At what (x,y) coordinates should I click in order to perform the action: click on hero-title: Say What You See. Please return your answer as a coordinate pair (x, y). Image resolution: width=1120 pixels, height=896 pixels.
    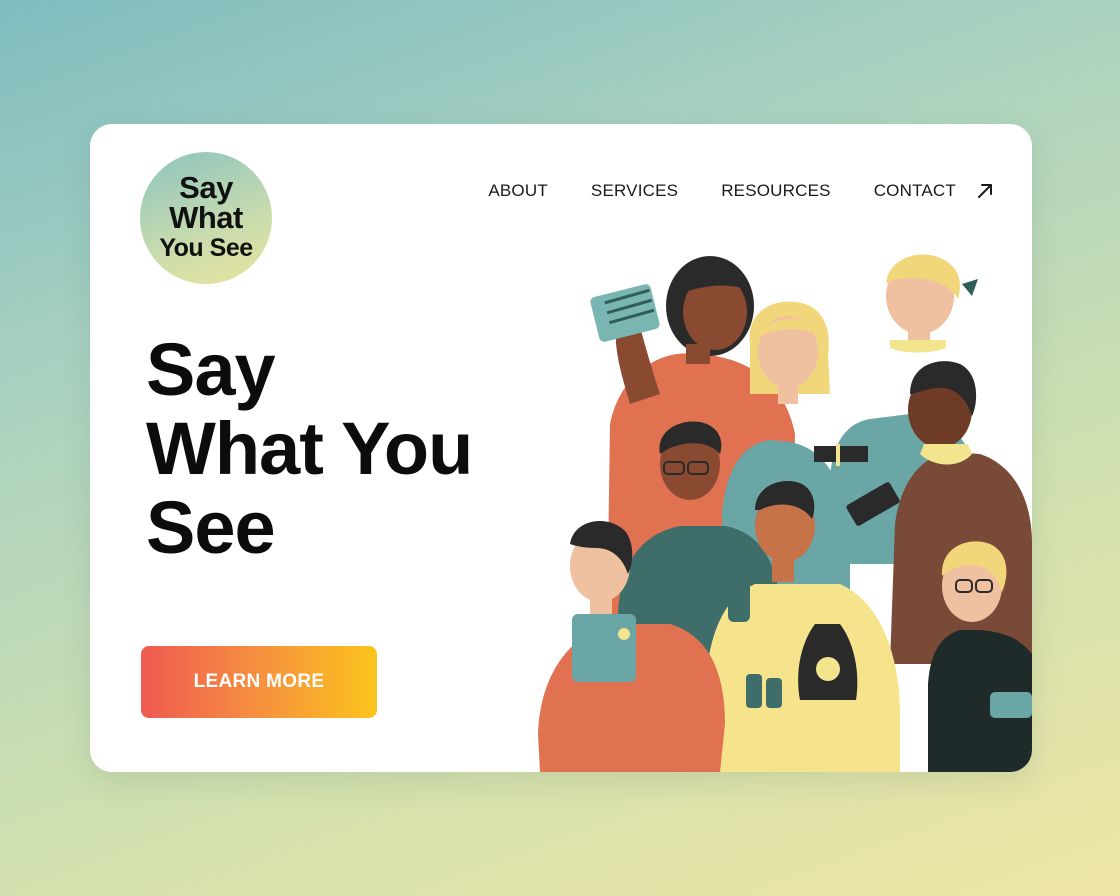
    Looking at the image, I should click on (356, 448).